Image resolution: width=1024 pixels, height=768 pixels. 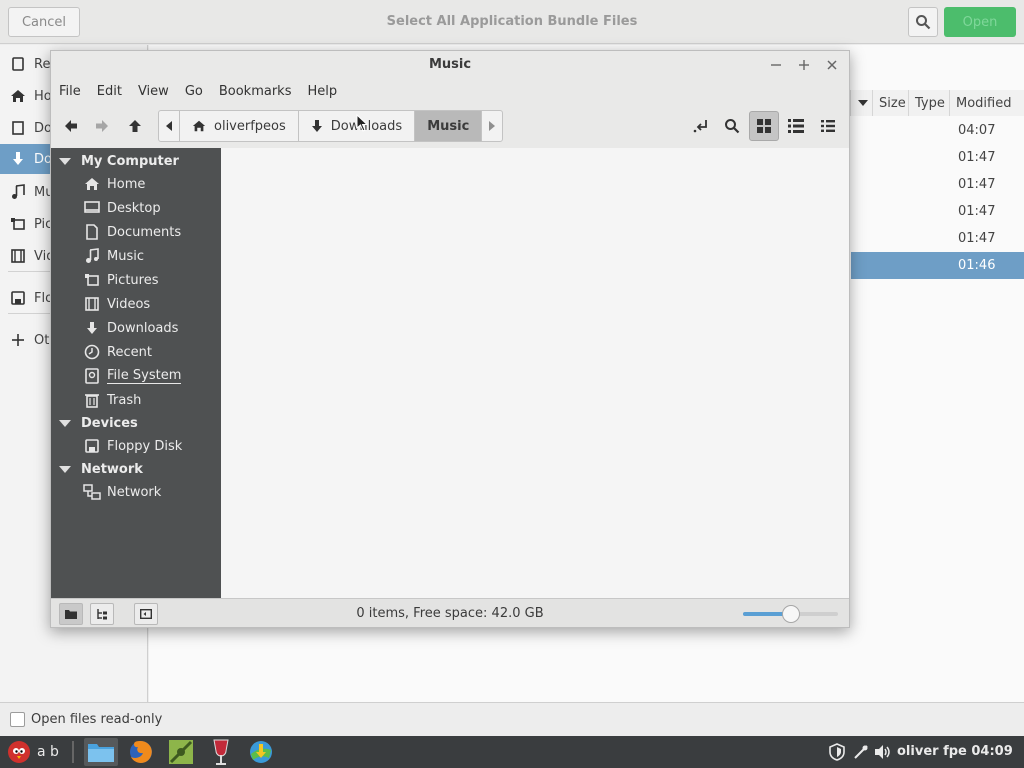 What do you see at coordinates (977, 157) in the screenshot?
I see `modified-cell: 01:47` at bounding box center [977, 157].